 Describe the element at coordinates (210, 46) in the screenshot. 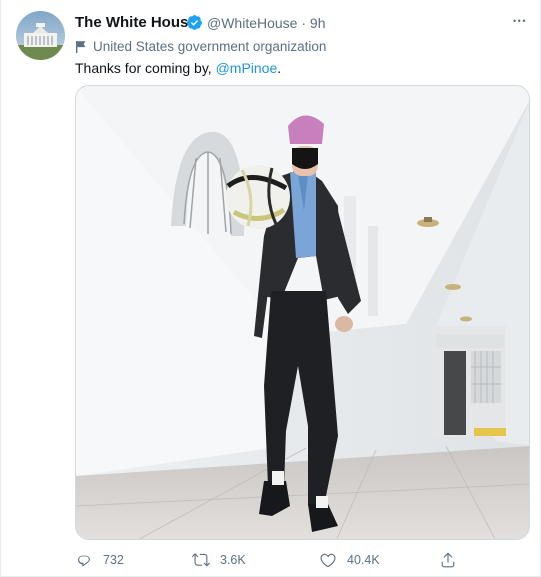

I see `account-label-text: United States government organization` at that location.